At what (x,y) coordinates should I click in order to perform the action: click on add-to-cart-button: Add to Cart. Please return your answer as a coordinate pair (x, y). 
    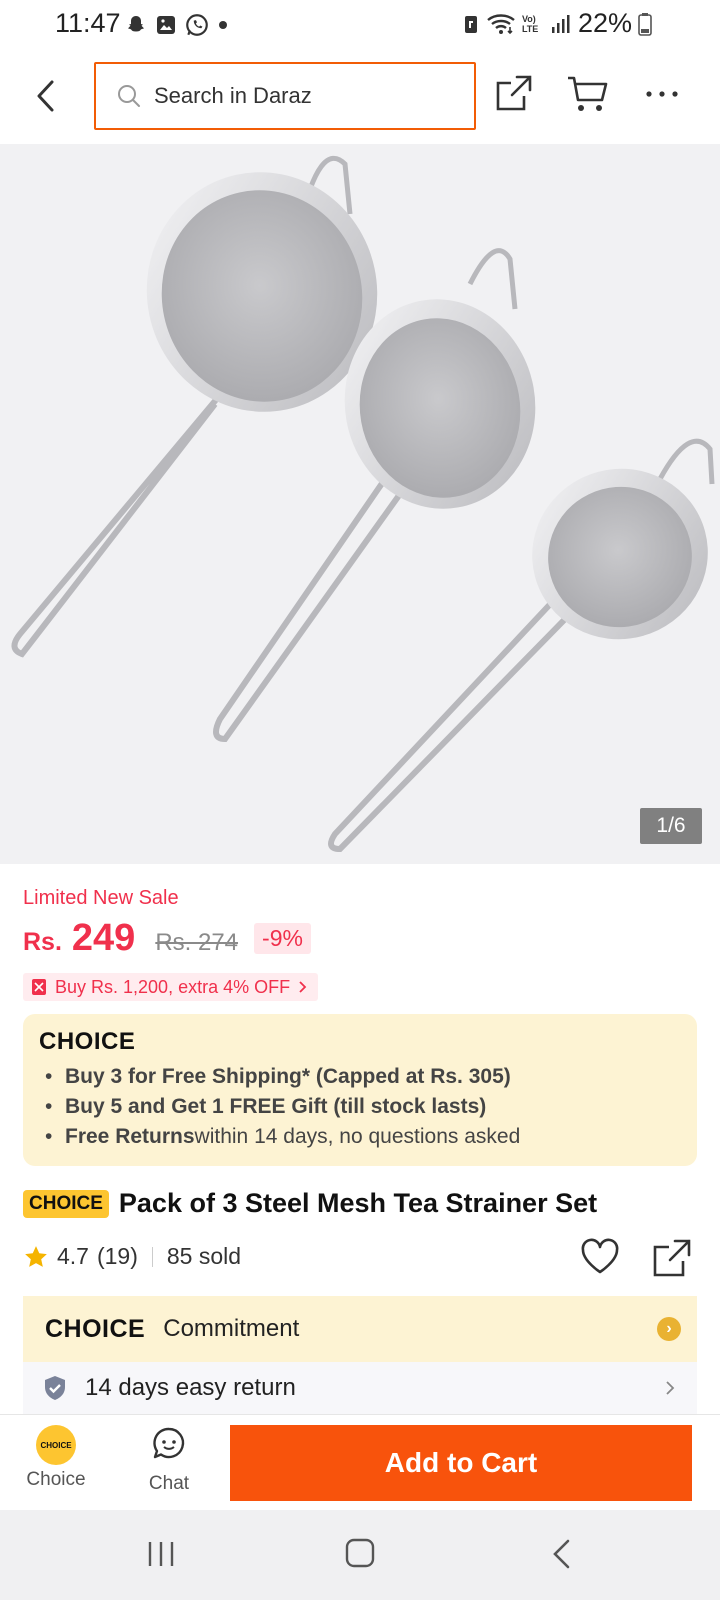
    Looking at the image, I should click on (461, 1463).